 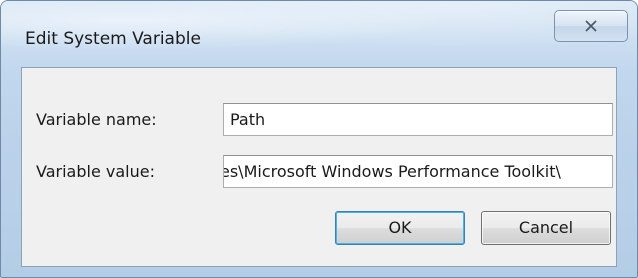 I want to click on variable-name-field: Path, so click(x=418, y=119).